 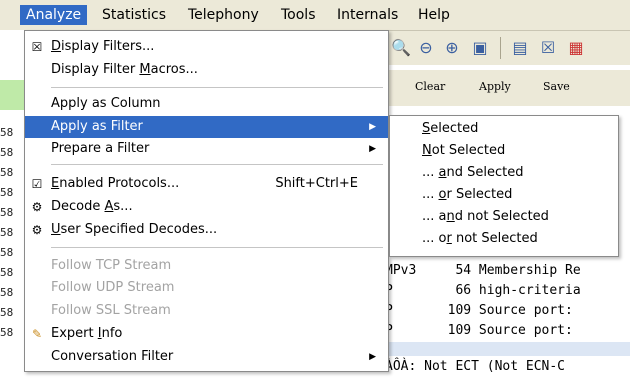 I want to click on apply-filter-button: Apply, so click(x=495, y=86).